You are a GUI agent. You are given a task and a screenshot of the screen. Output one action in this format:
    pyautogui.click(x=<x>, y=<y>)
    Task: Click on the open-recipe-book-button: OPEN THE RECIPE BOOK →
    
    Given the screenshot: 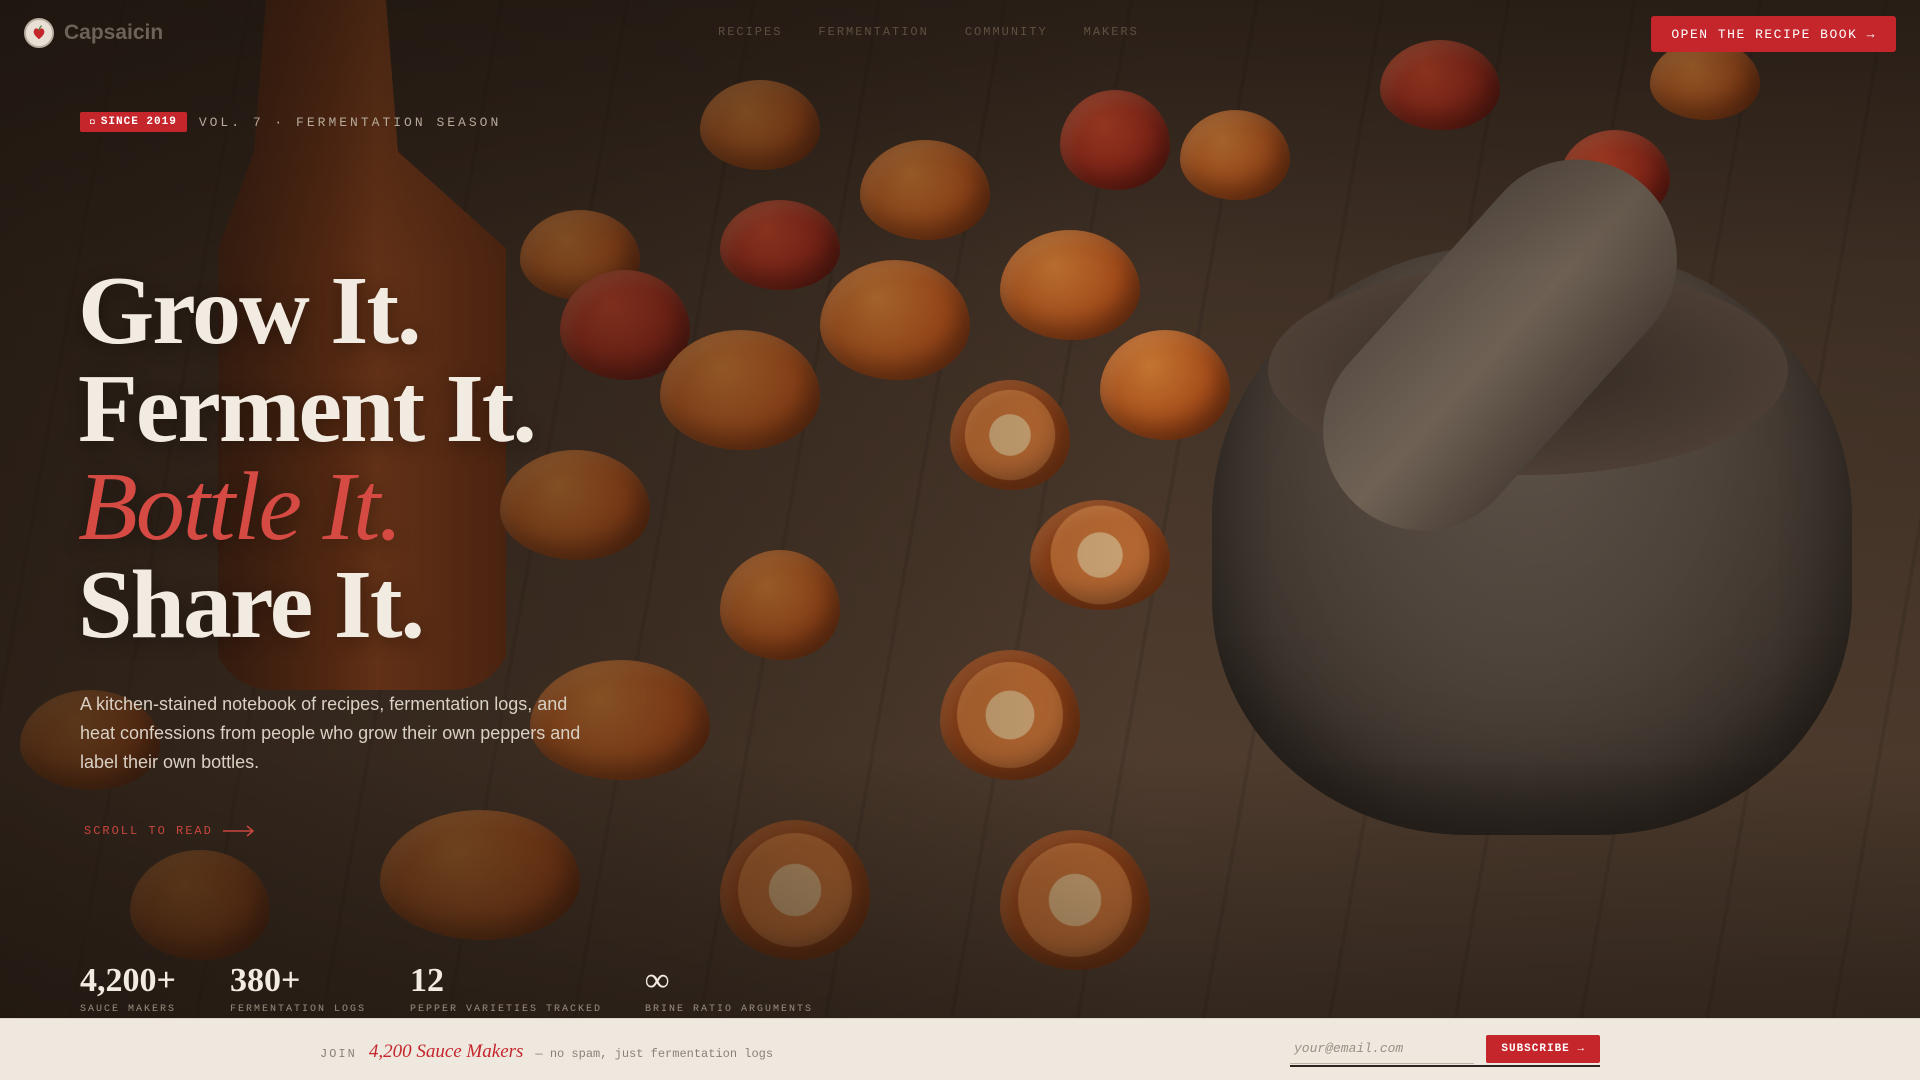 What is the action you would take?
    pyautogui.click(x=1773, y=34)
    